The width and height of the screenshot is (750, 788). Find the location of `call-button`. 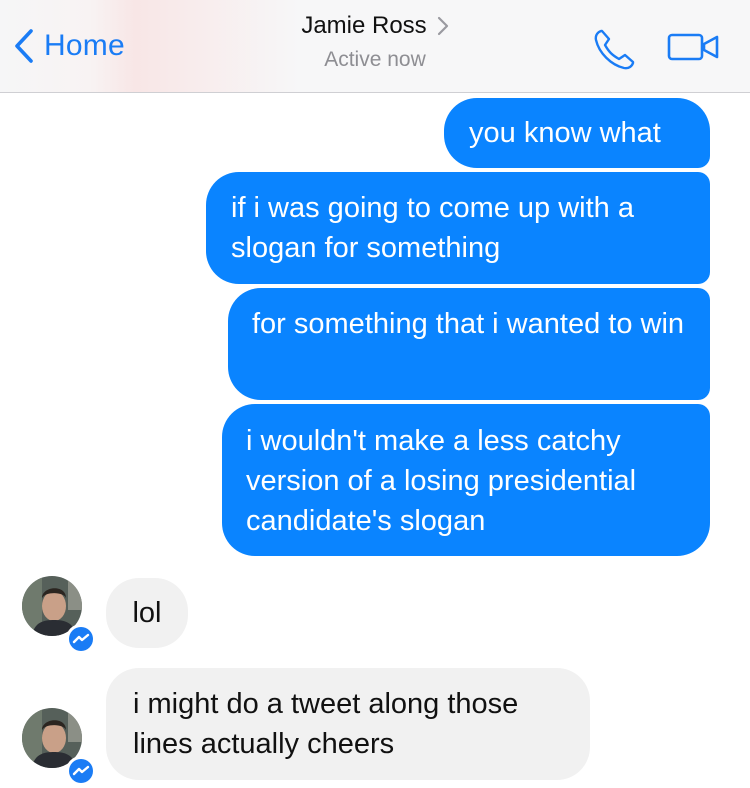

call-button is located at coordinates (615, 51).